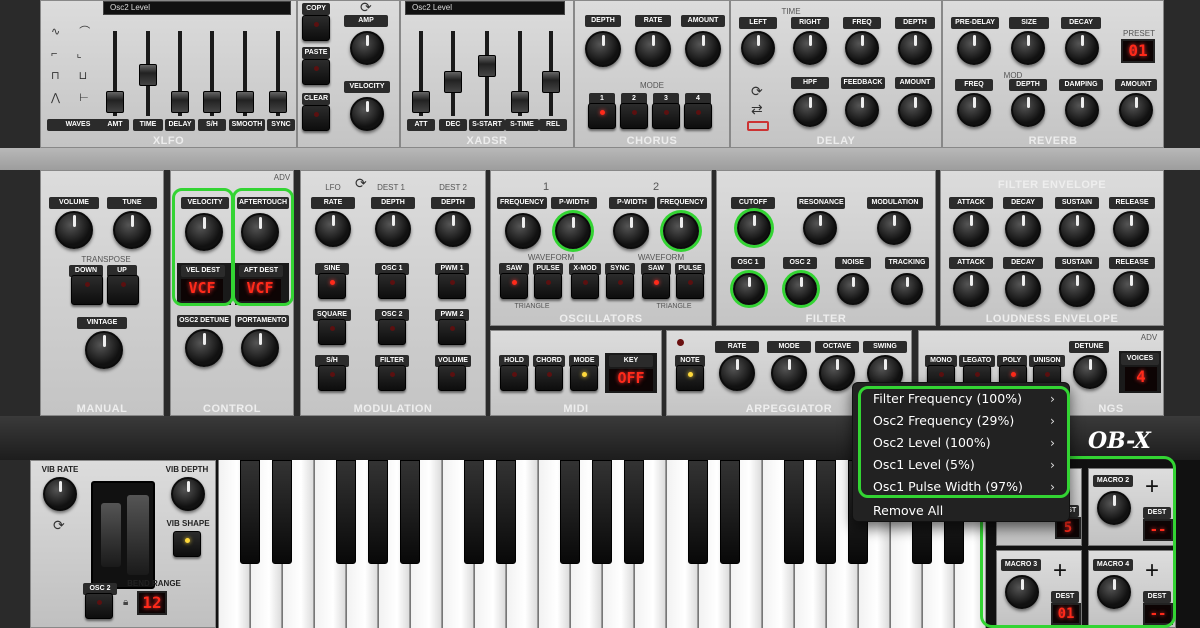 This screenshot has width=1200, height=628. Describe the element at coordinates (631, 380) in the screenshot. I see `key-display: OFF` at that location.